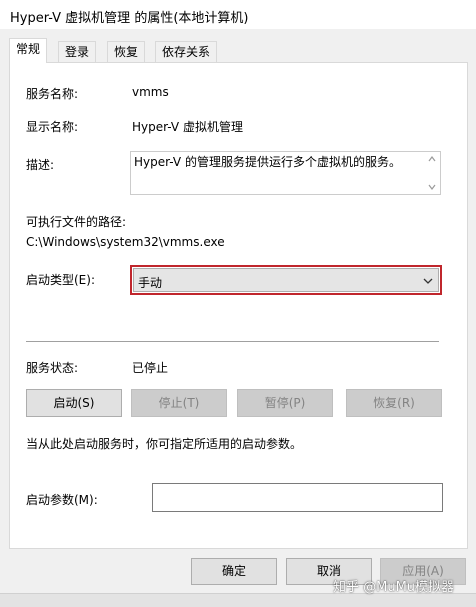 The height and width of the screenshot is (607, 476). What do you see at coordinates (187, 127) in the screenshot?
I see `display-name-value: Hyper-V 虚拟机管理` at bounding box center [187, 127].